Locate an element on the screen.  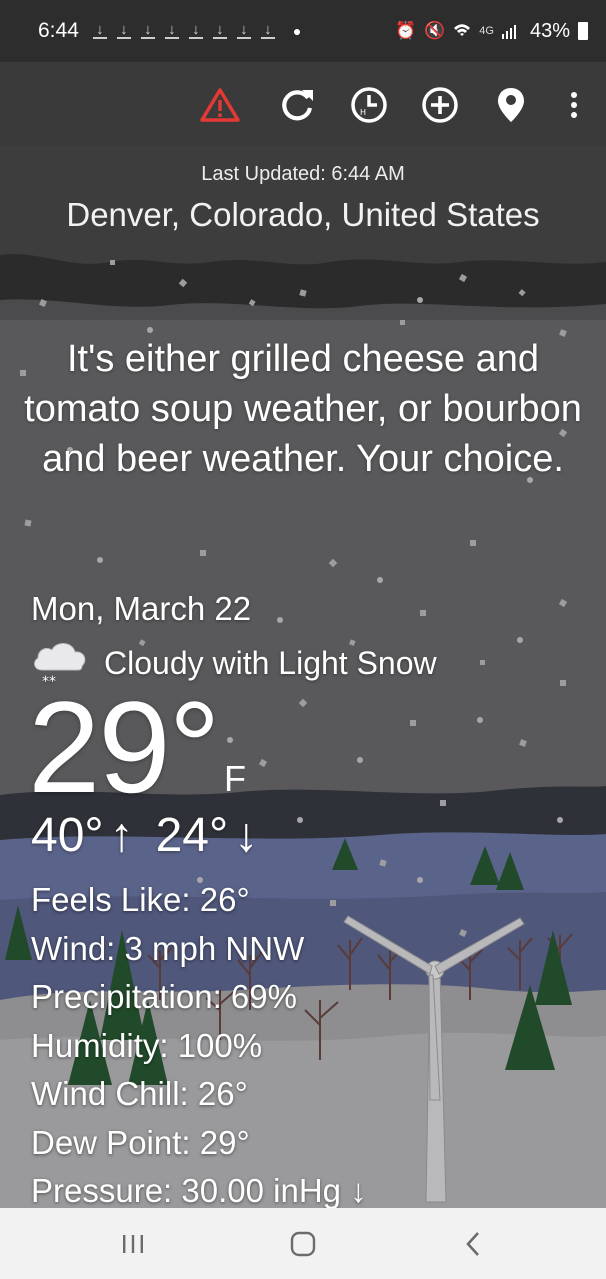
temperature-unit: F is located at coordinates (235, 779).